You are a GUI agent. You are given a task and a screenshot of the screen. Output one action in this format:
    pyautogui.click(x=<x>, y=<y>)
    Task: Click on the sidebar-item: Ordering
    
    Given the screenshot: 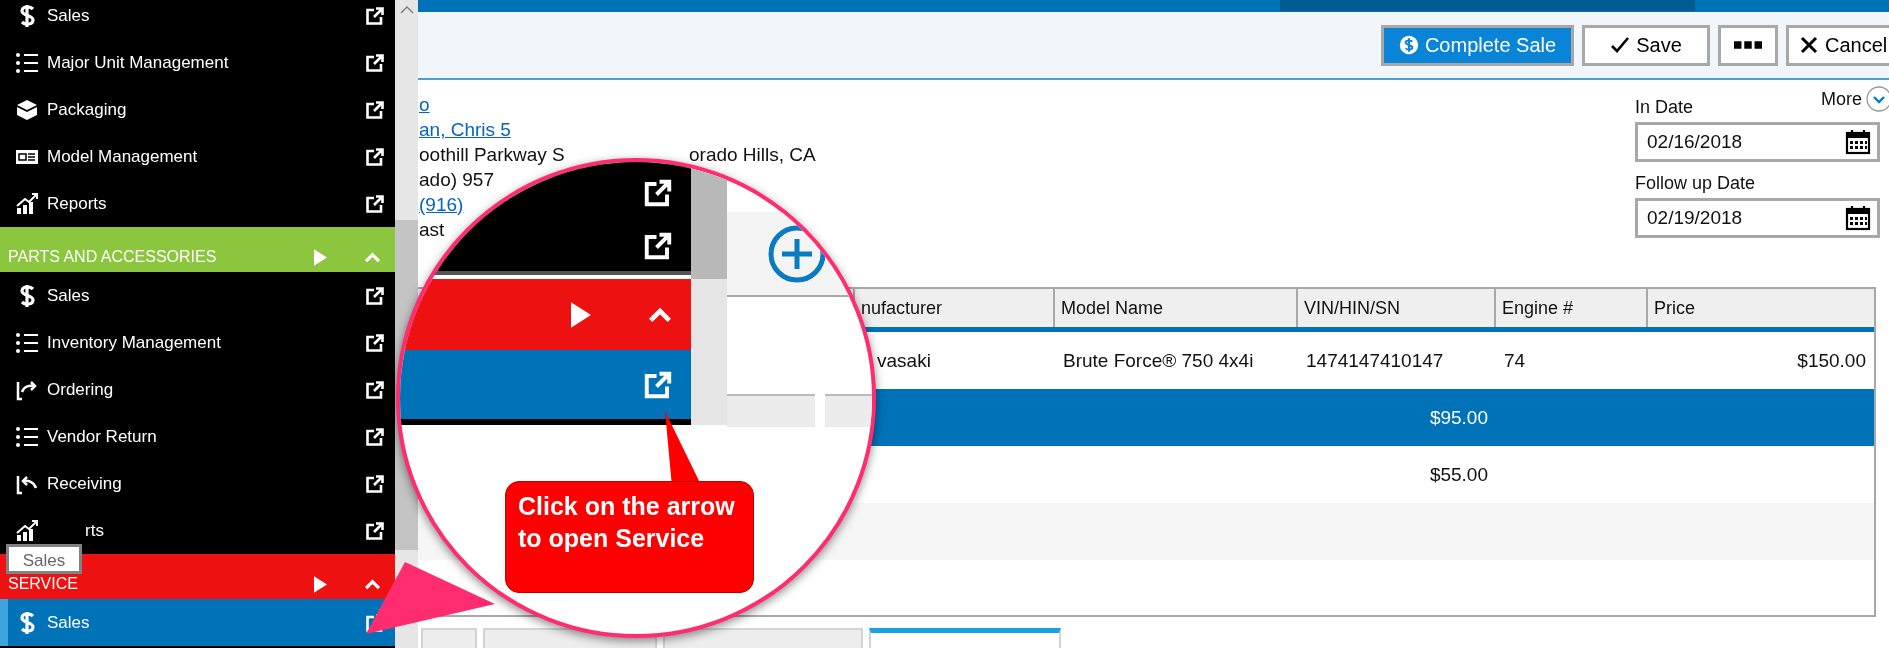 What is the action you would take?
    pyautogui.click(x=197, y=389)
    